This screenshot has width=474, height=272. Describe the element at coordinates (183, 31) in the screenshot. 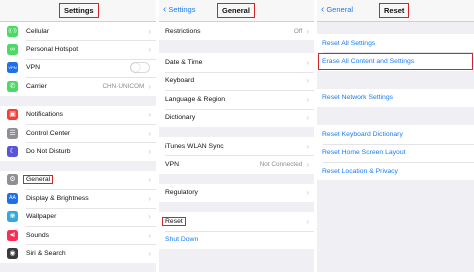

I see `general-item-label: Restrictions` at that location.